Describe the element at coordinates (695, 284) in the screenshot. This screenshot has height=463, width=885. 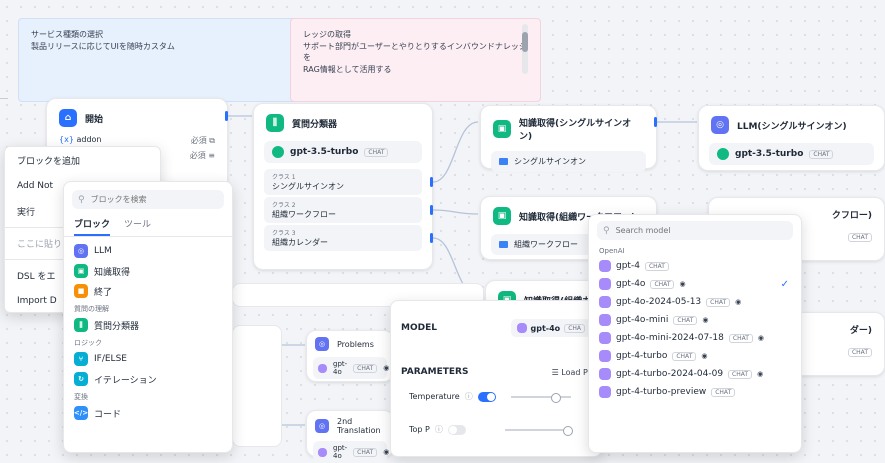
I see `model-option: gpt-4o CHAT ◉ ✓` at that location.